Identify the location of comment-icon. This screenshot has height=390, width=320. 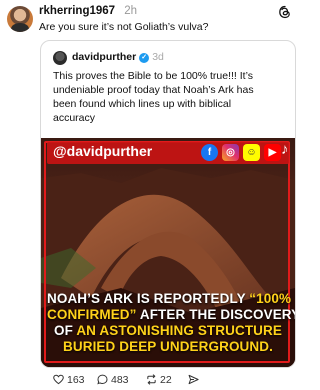
(102, 379).